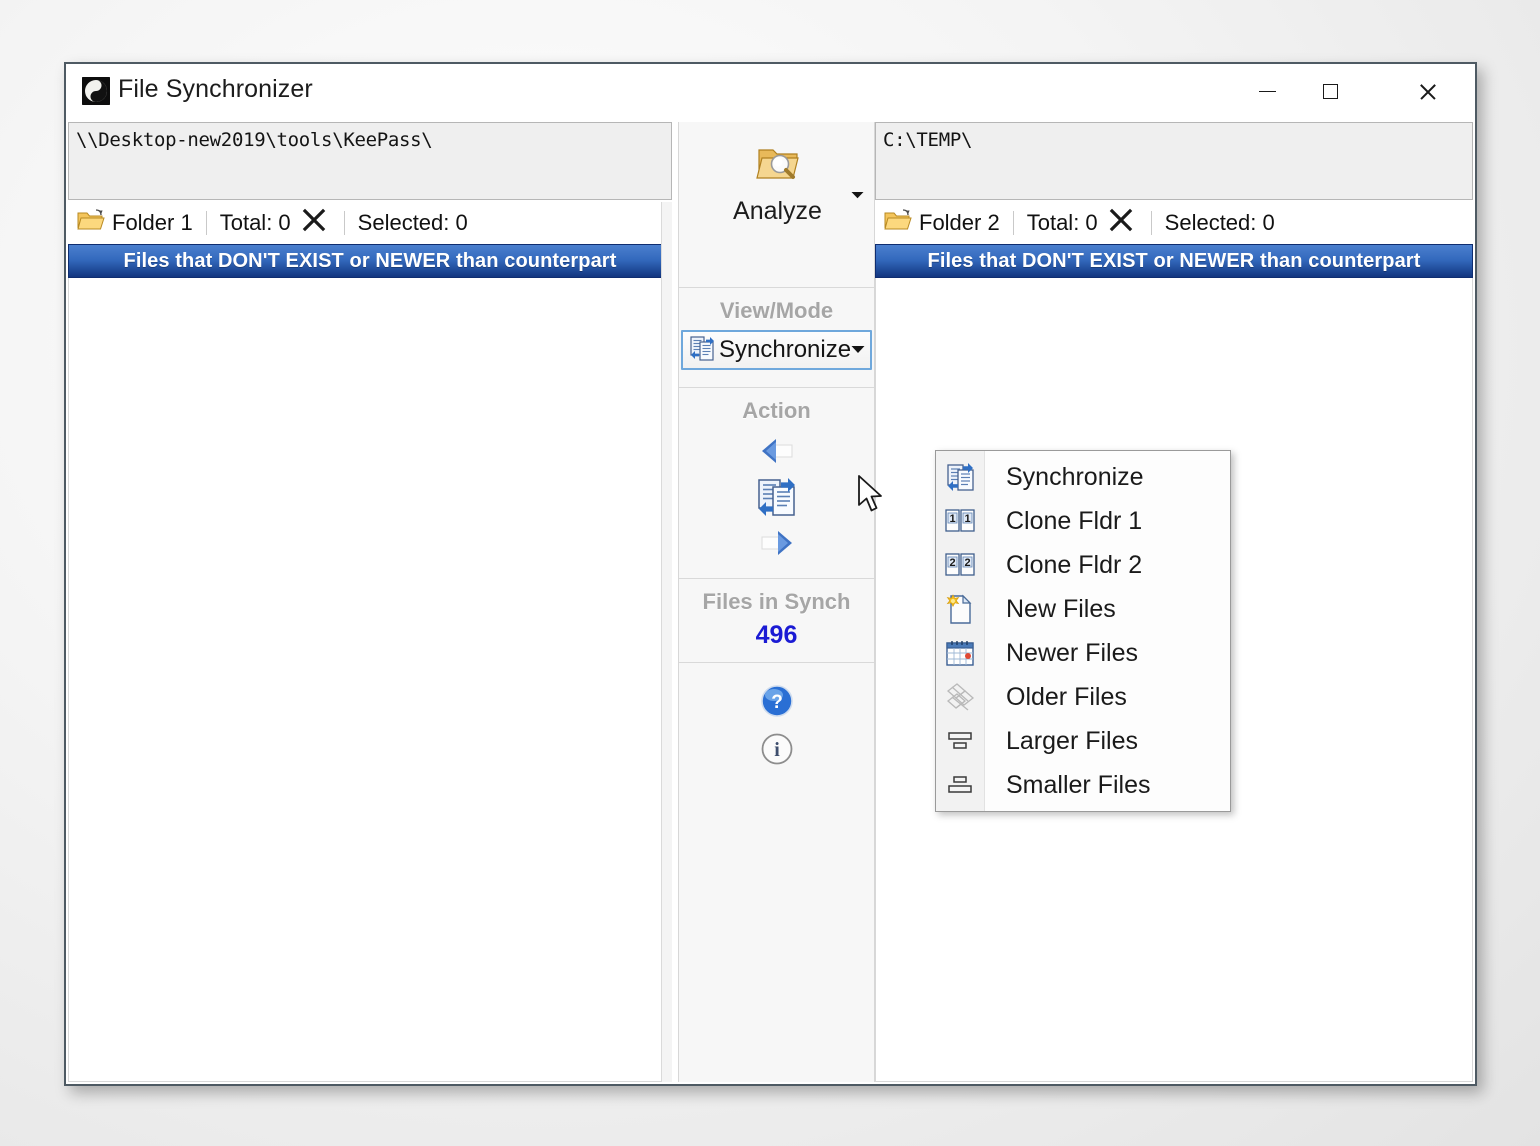  Describe the element at coordinates (1219, 222) in the screenshot. I see `folder-2-selected: Selected: 0` at that location.